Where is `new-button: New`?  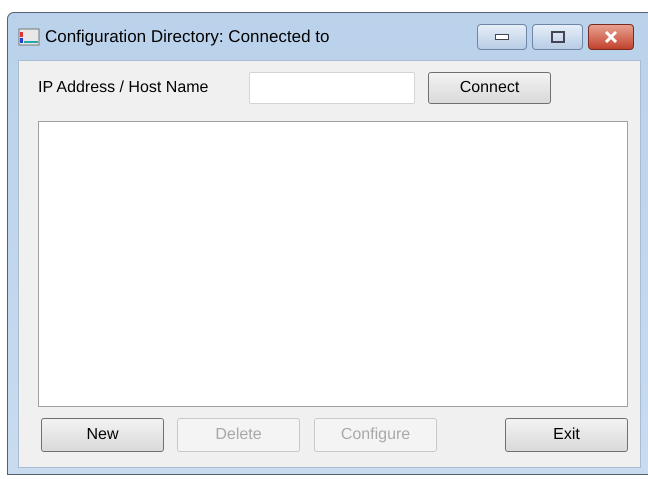 new-button: New is located at coordinates (102, 435).